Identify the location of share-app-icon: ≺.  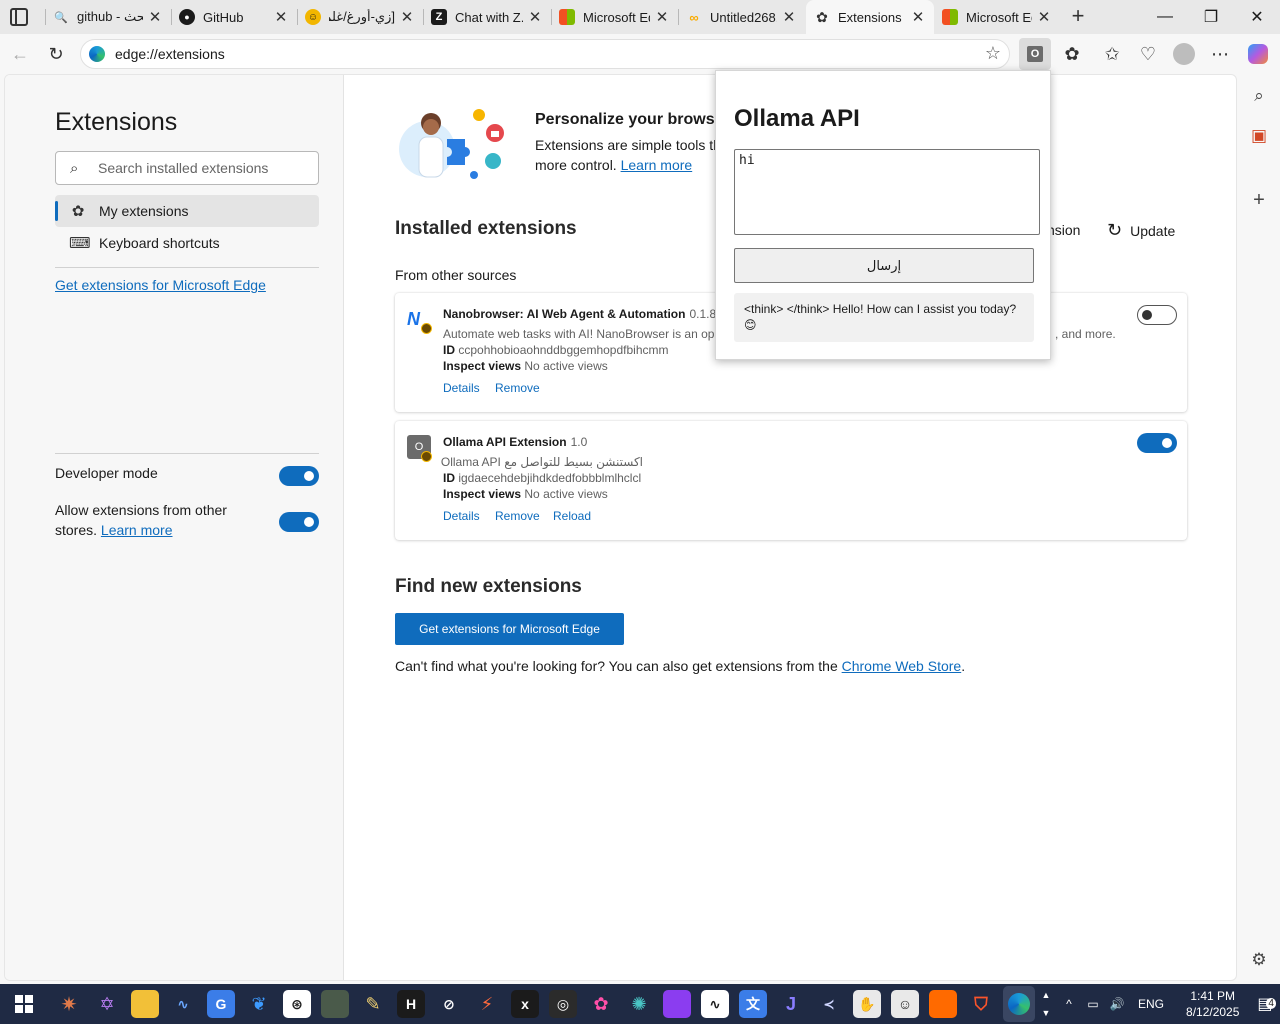
(829, 1004).